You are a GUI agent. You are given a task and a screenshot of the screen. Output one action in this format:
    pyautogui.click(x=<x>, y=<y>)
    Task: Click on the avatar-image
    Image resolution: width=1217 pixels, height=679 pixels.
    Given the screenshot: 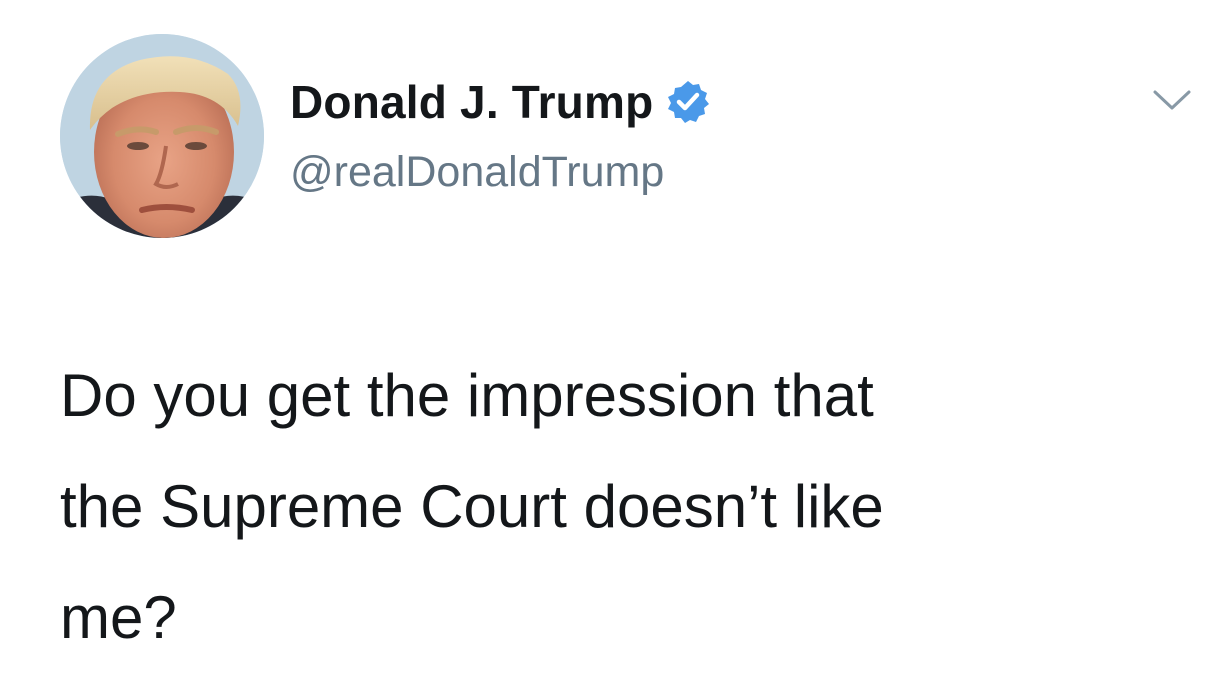 What is the action you would take?
    pyautogui.click(x=162, y=136)
    